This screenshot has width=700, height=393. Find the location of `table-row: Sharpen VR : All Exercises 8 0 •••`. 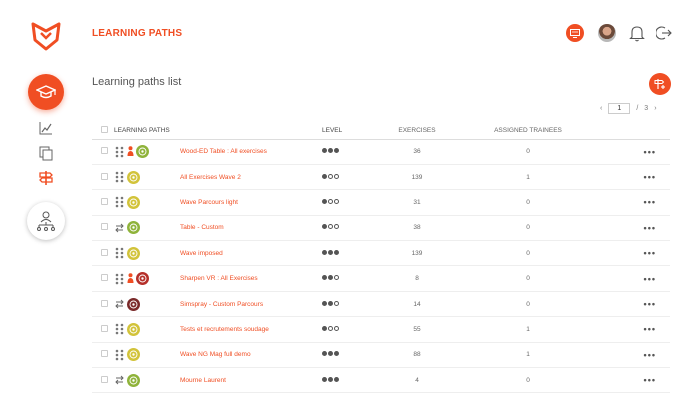

table-row: Sharpen VR : All Exercises 8 0 ••• is located at coordinates (381, 278).